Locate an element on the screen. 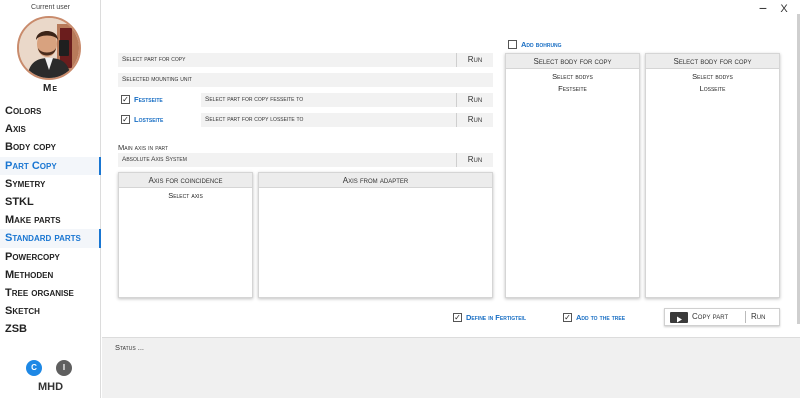 The width and height of the screenshot is (800, 398). losseite-field-text: Select part for copy losseite to is located at coordinates (254, 119).